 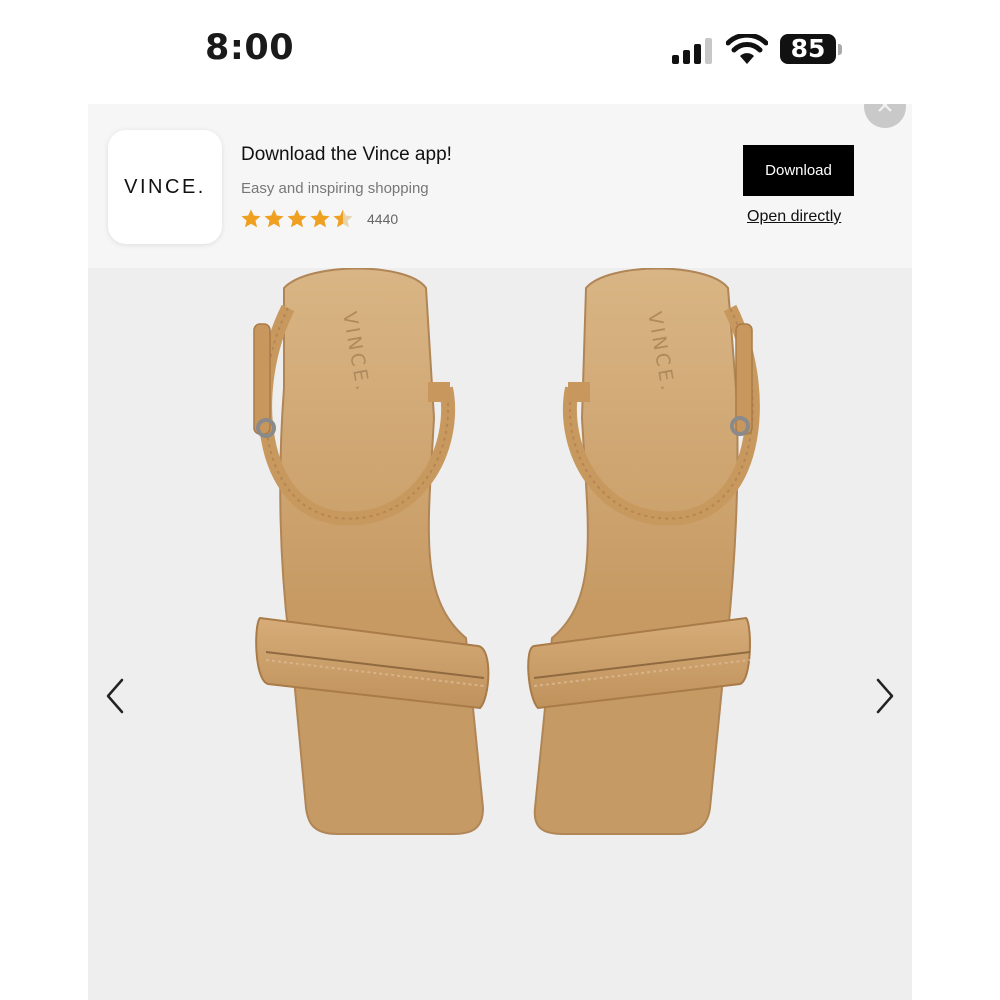 I want to click on banner-subtitle: Easy and inspiring shopping, so click(x=335, y=188).